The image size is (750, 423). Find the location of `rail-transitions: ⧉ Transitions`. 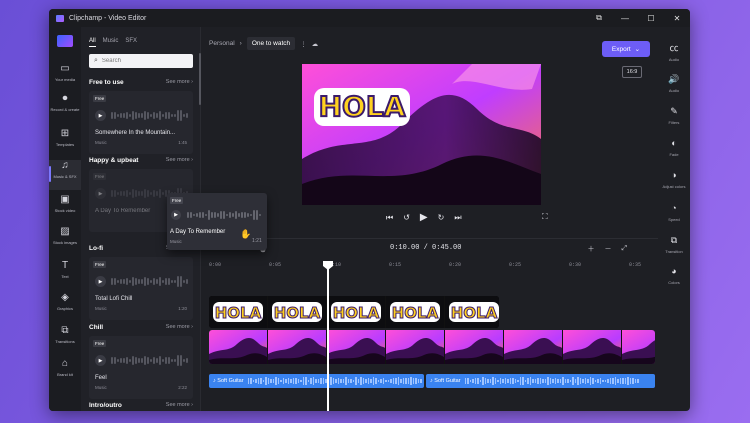

rail-transitions: ⧉ Transitions is located at coordinates (65, 340).